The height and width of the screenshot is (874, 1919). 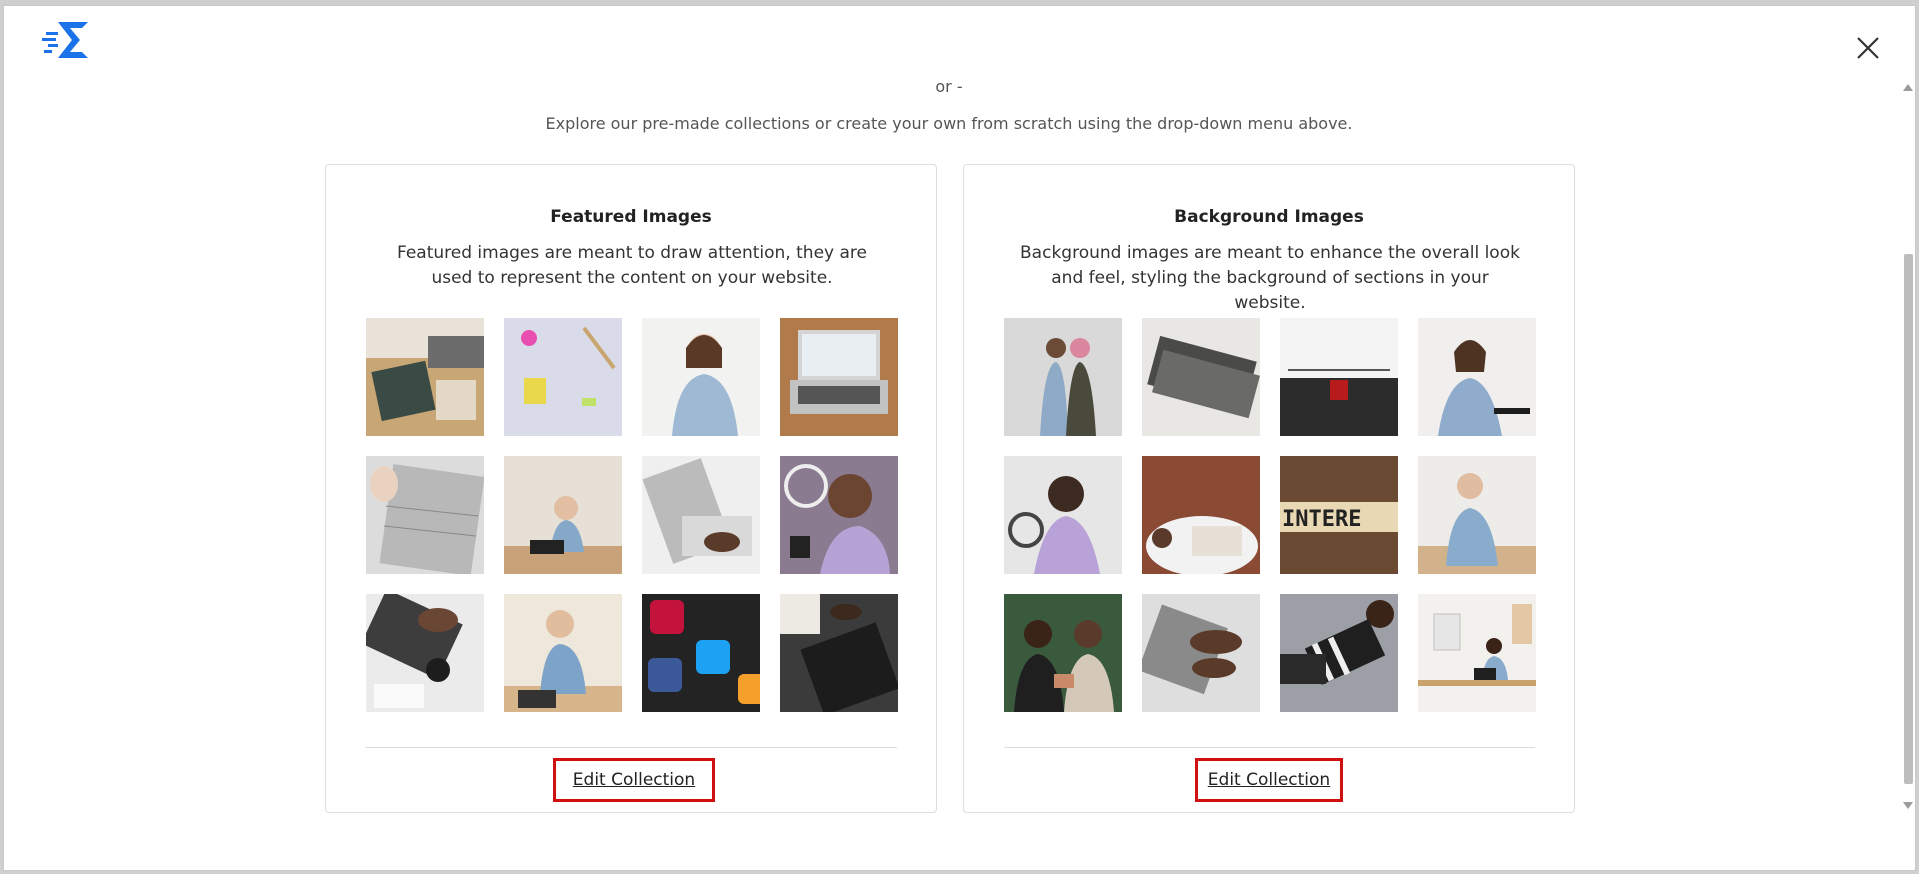 I want to click on or-separator: or -, so click(x=949, y=86).